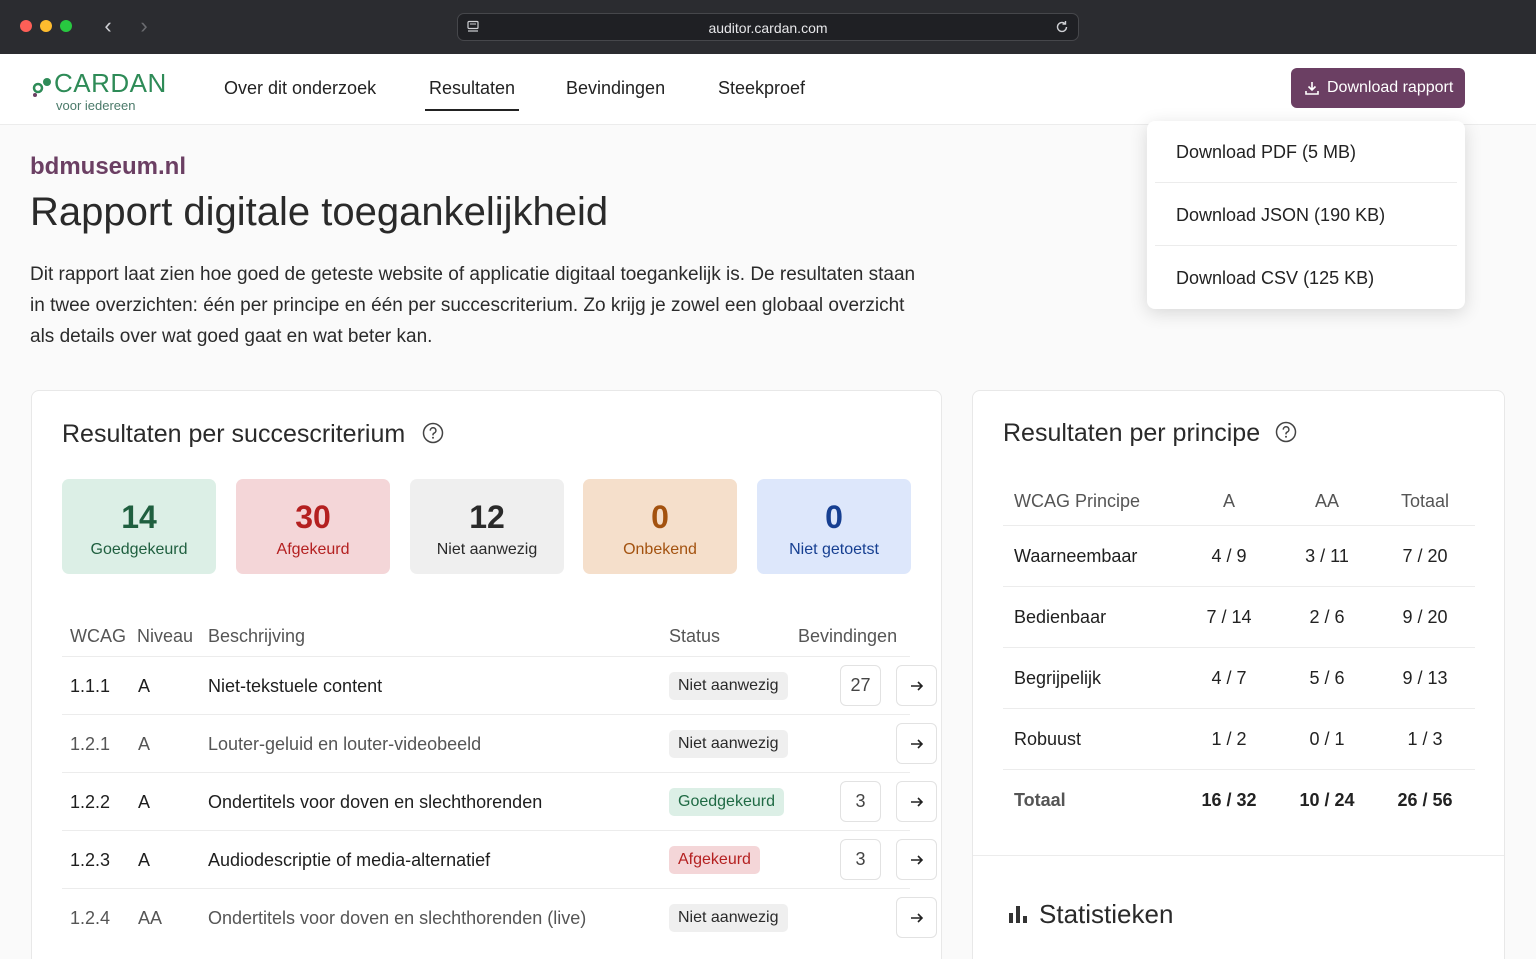  I want to click on minimize-window-button, so click(46, 26).